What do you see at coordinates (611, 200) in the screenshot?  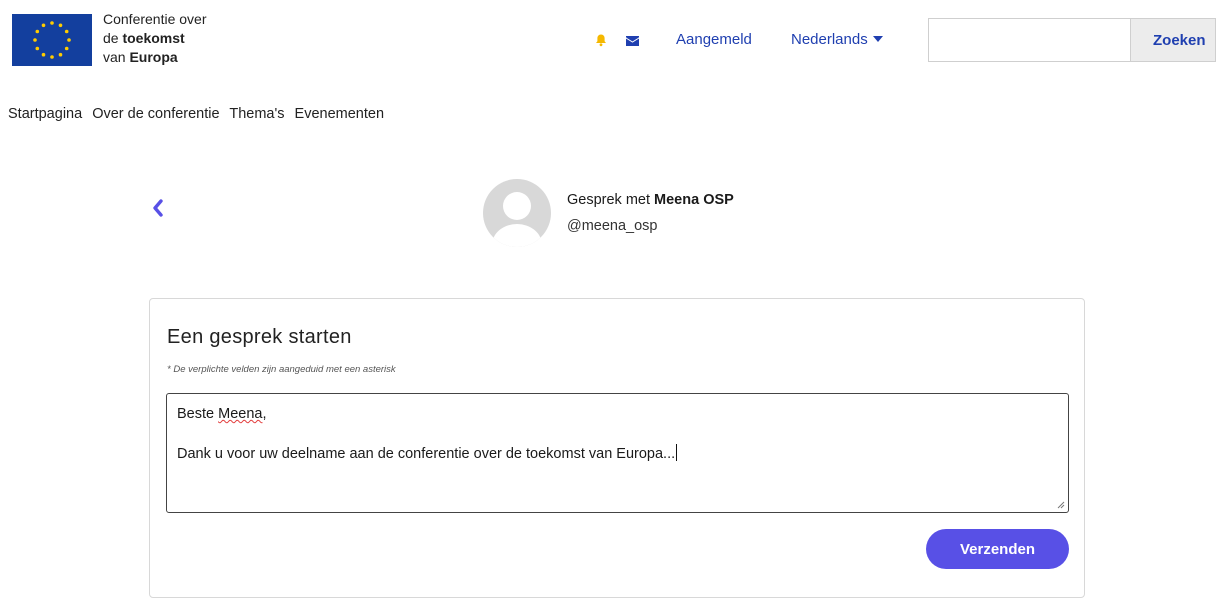 I see `conversation-title-prefix: Gesprek met` at bounding box center [611, 200].